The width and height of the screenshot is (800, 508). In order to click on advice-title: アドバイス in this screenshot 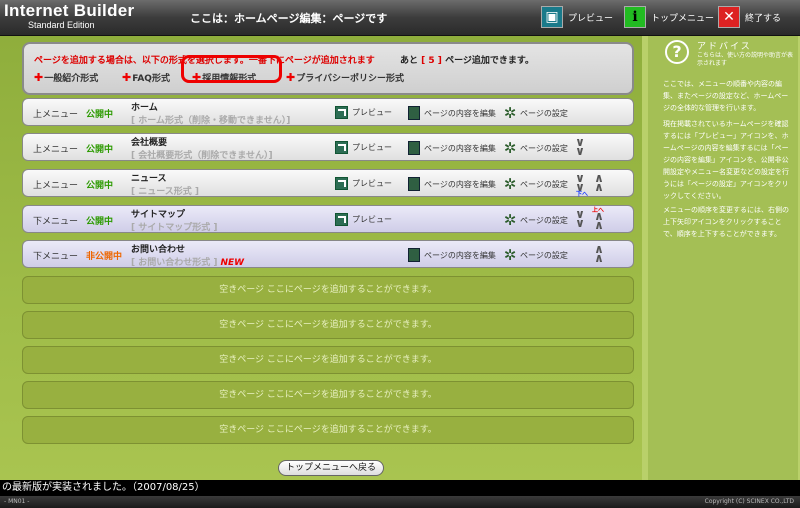, I will do `click(724, 47)`.